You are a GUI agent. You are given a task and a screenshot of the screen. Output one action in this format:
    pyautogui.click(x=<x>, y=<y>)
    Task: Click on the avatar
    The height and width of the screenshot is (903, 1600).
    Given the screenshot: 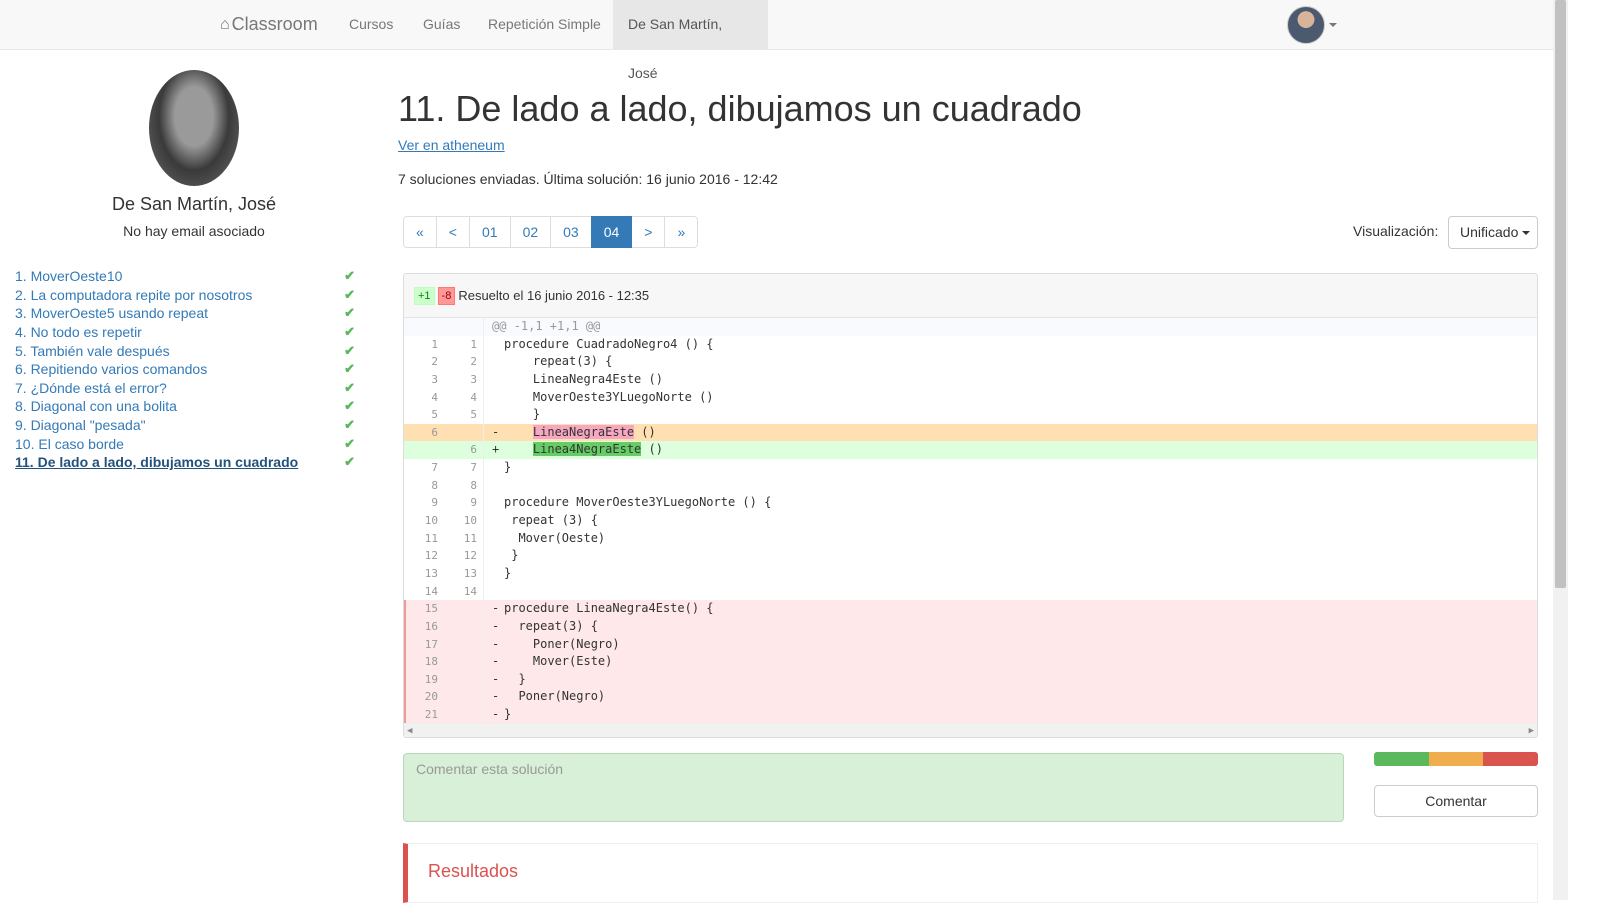 What is the action you would take?
    pyautogui.click(x=1306, y=25)
    